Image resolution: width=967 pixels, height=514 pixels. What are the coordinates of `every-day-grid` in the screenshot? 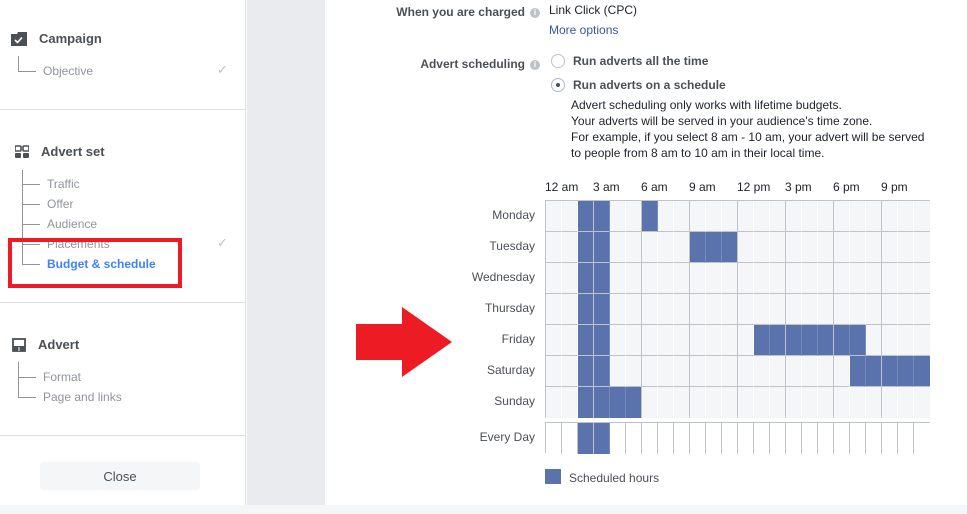 It's located at (737, 438).